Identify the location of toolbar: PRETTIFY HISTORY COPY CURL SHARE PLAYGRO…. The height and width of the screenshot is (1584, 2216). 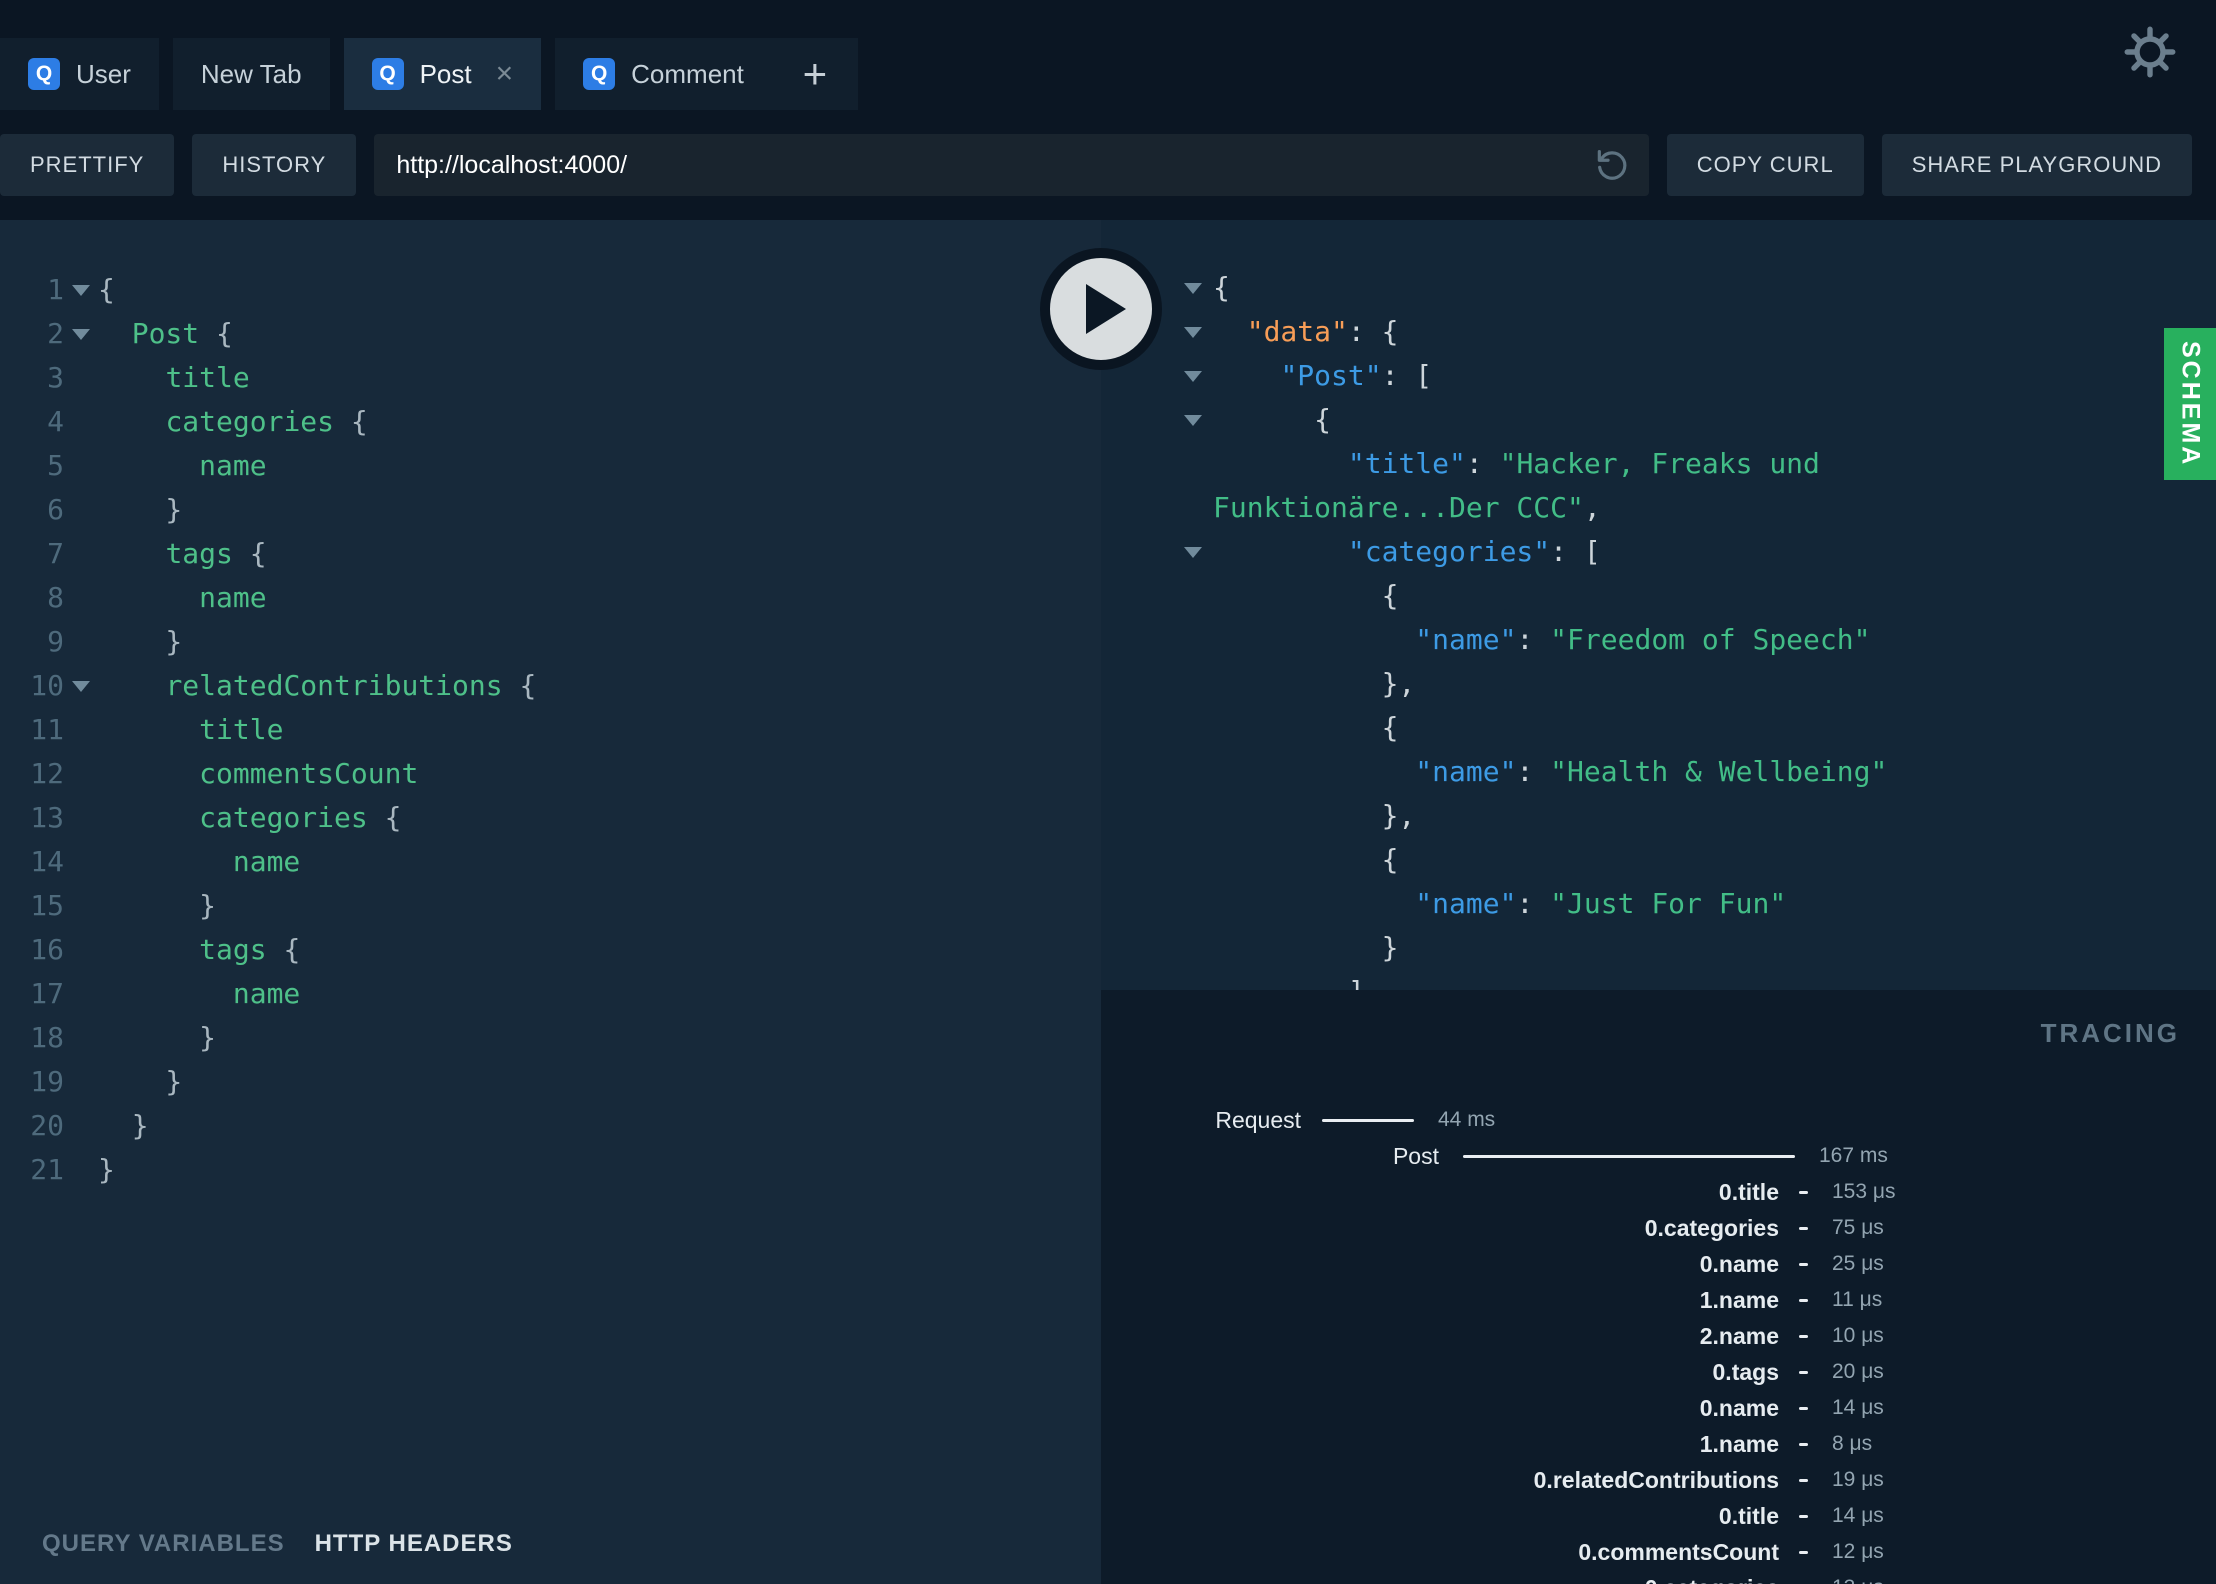
(1108, 165).